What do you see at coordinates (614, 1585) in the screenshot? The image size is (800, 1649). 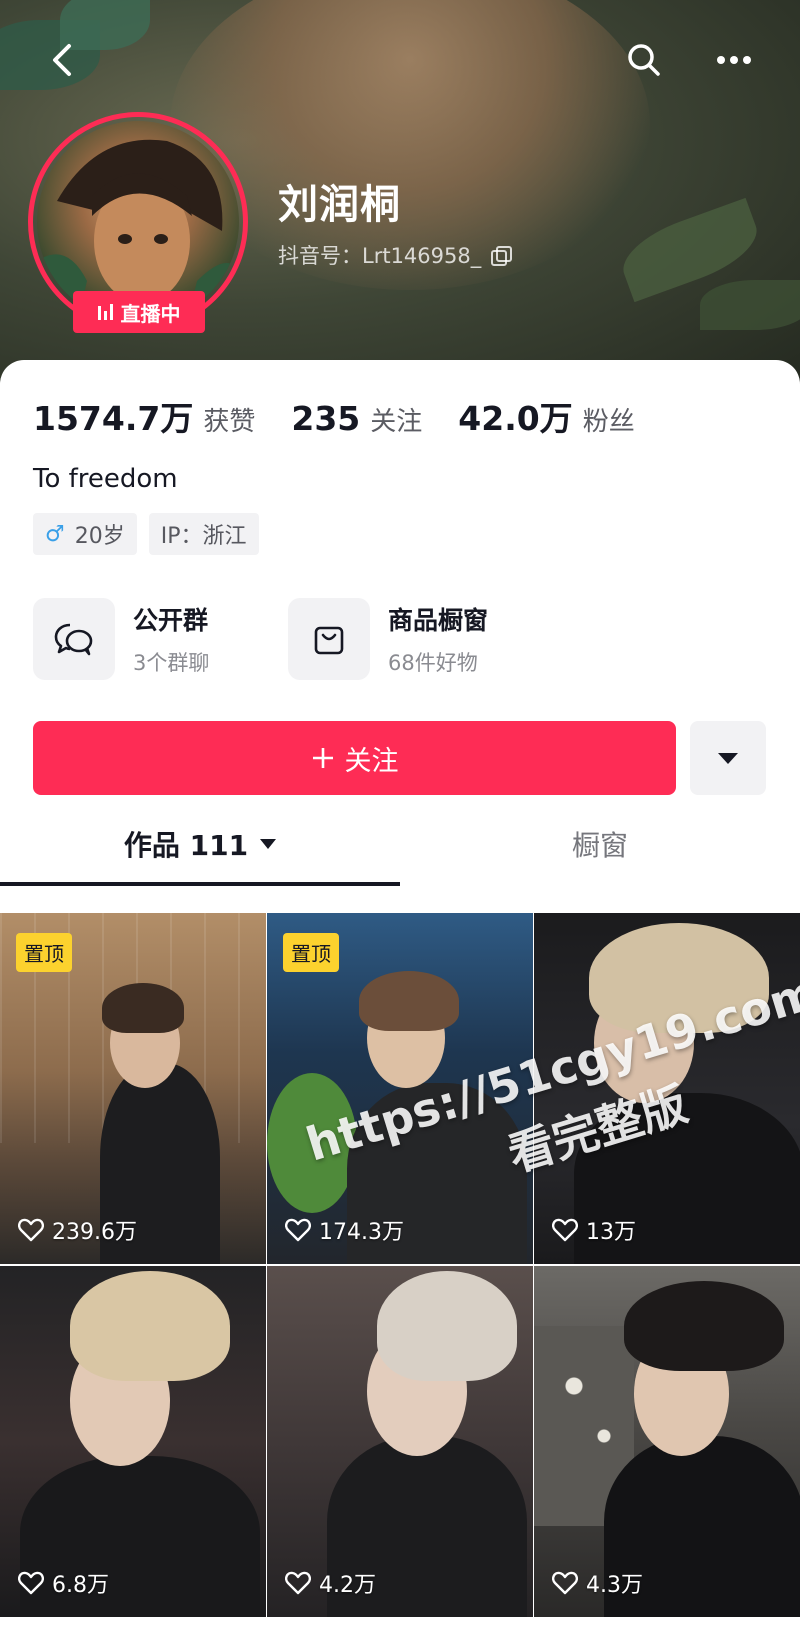 I see `like-count-value: 4.3万` at bounding box center [614, 1585].